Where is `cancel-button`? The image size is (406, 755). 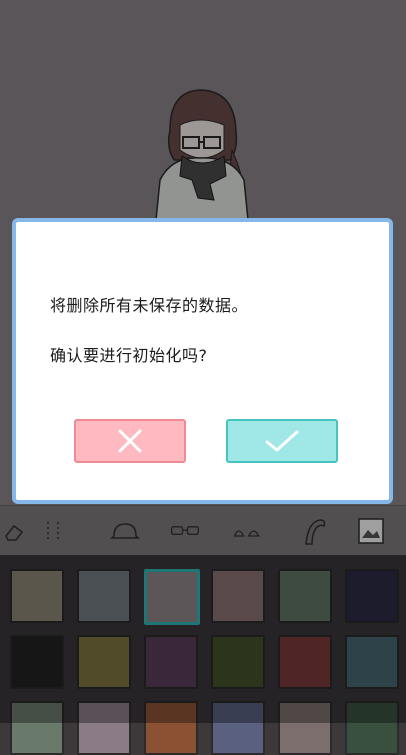 cancel-button is located at coordinates (130, 441).